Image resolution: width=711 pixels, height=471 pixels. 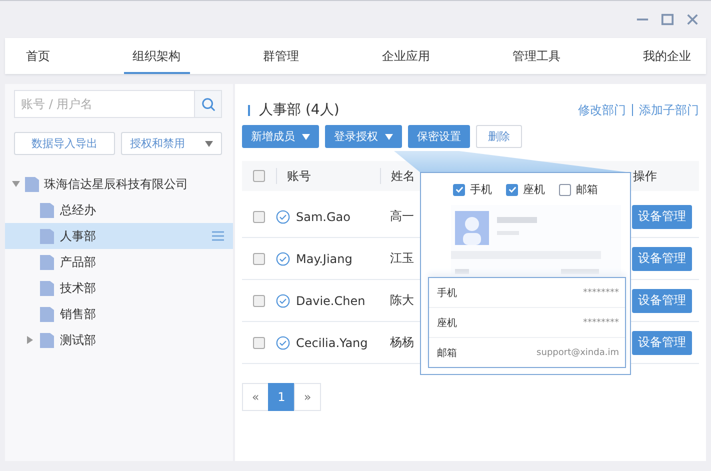 I want to click on prev-page-button: «, so click(x=255, y=397).